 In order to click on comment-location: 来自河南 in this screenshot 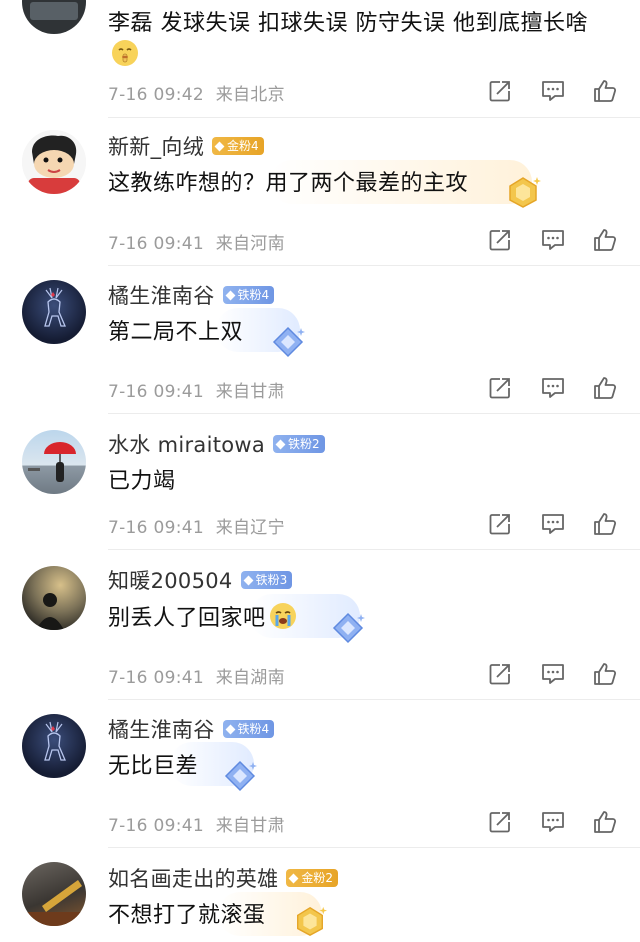, I will do `click(250, 244)`.